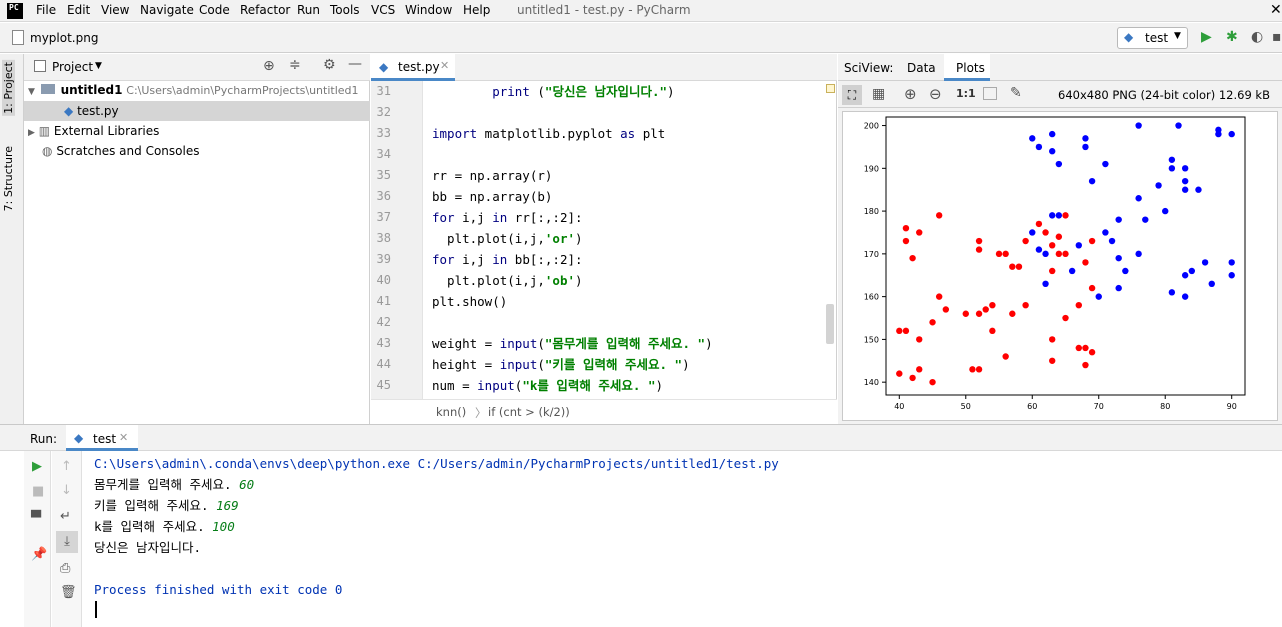  I want to click on stop-icon: ■, so click(38, 491).